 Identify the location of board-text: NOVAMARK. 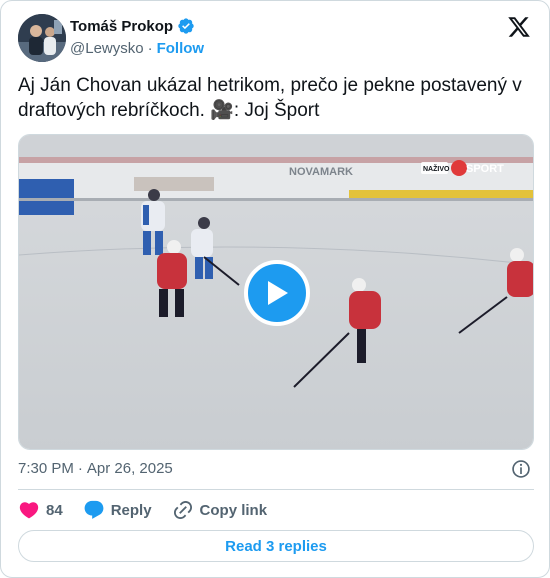
(321, 172).